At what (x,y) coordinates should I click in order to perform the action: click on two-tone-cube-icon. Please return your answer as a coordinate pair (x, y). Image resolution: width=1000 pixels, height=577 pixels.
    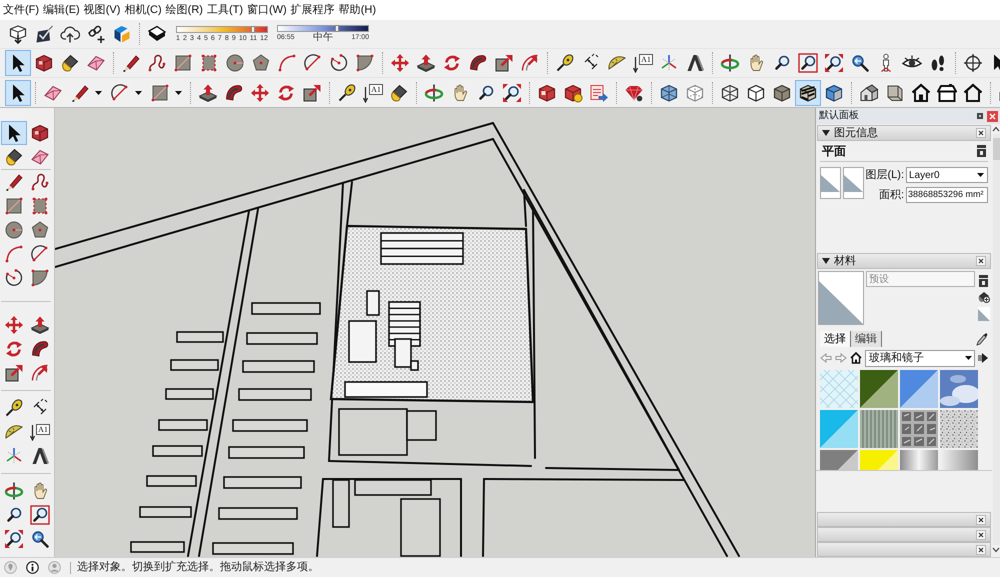
    Looking at the image, I should click on (834, 92).